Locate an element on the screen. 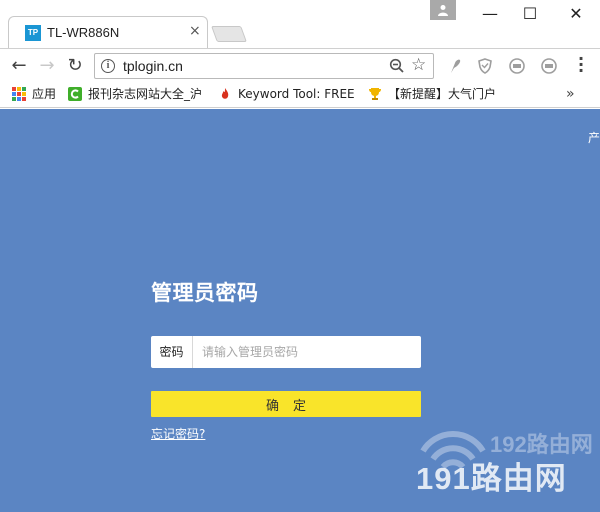  tab-tl-wr886n: TP TL-WR886N × is located at coordinates (108, 32).